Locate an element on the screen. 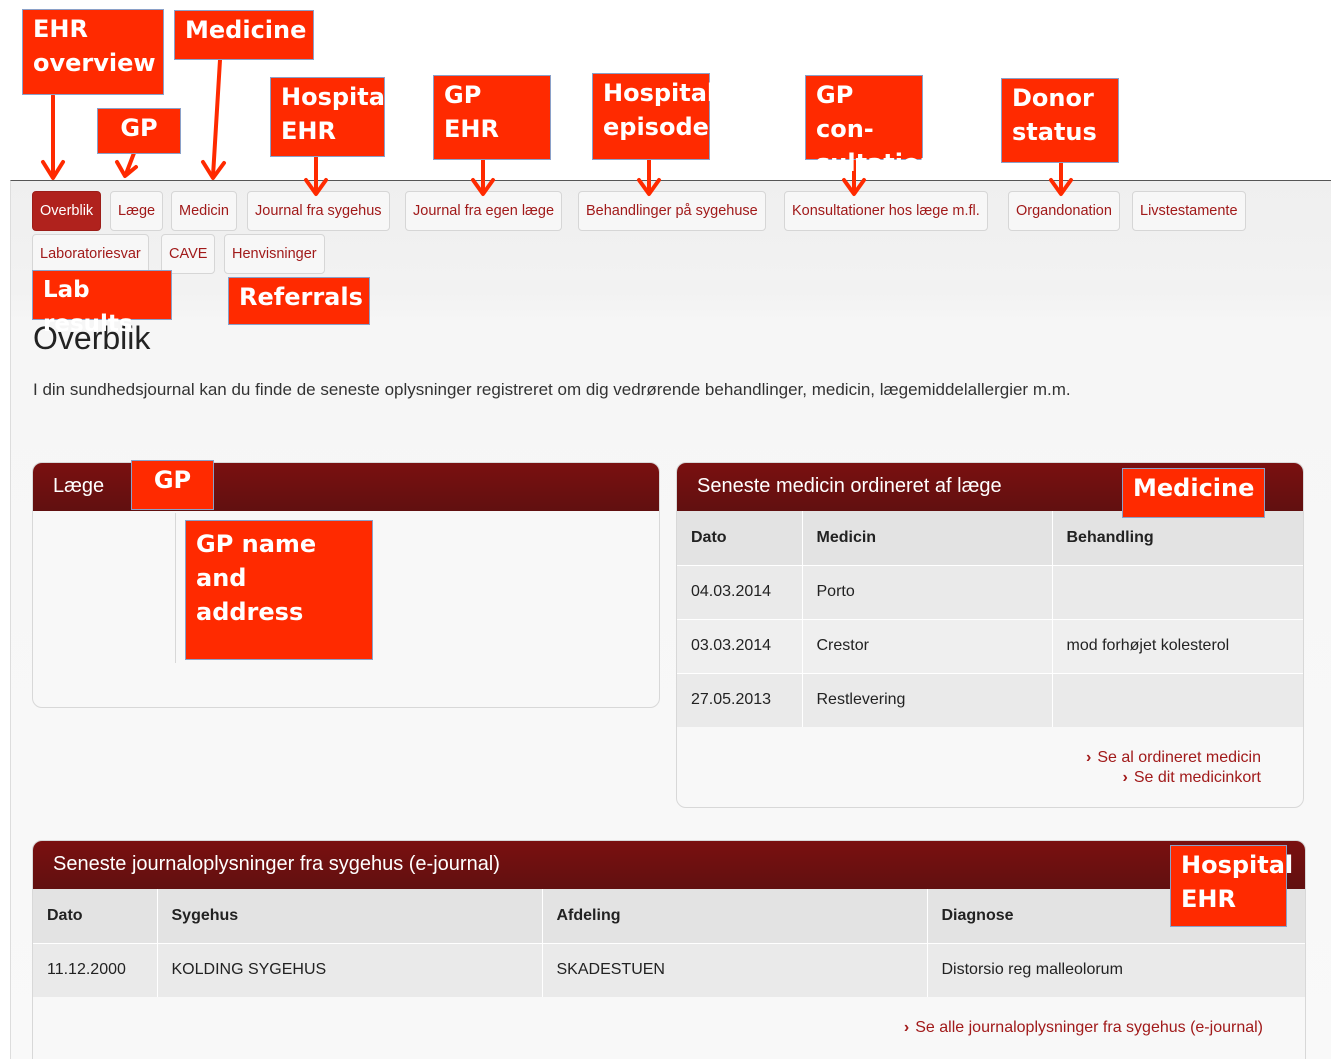 This screenshot has height=1059, width=1331. hospital-header-afdeling: Afdeling is located at coordinates (734, 916).